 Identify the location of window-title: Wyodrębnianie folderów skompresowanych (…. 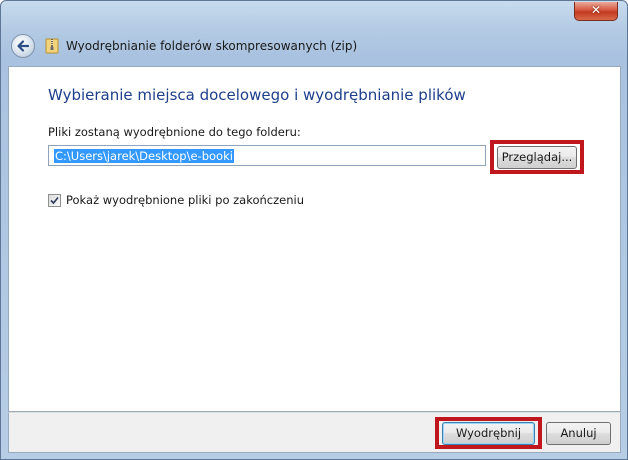
(212, 46).